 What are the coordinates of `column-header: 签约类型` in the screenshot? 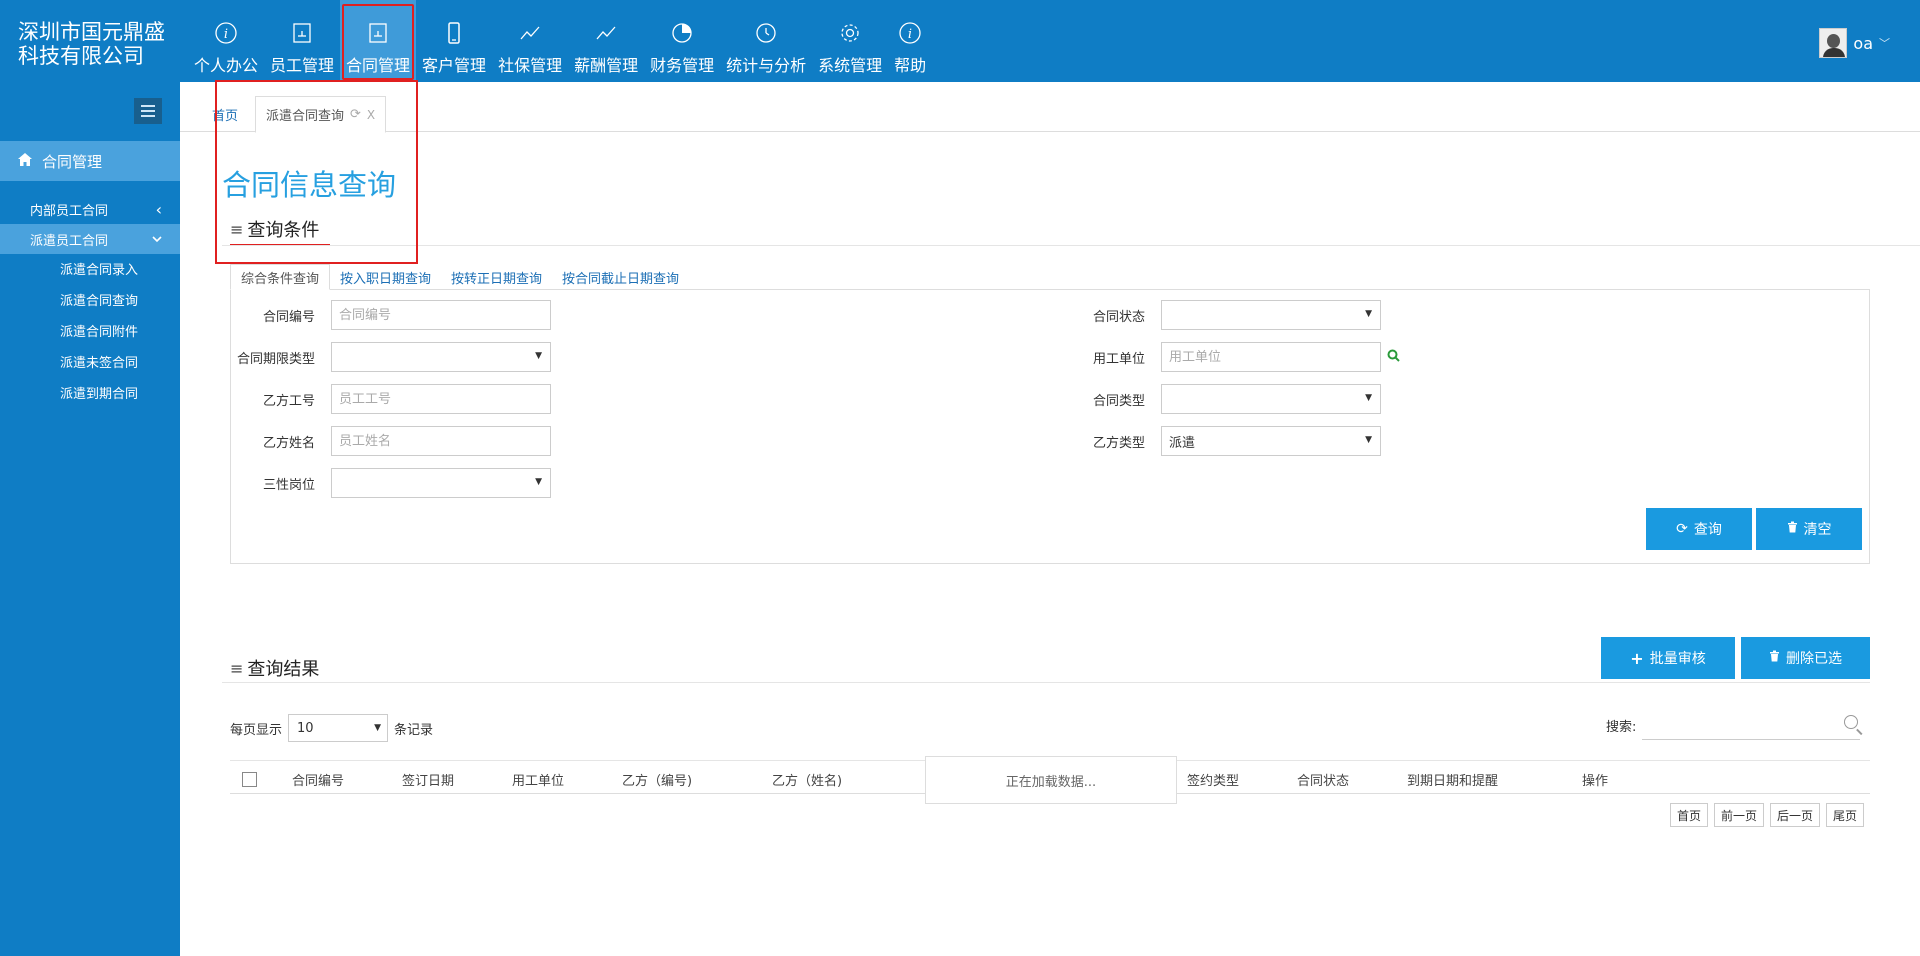 It's located at (1213, 779).